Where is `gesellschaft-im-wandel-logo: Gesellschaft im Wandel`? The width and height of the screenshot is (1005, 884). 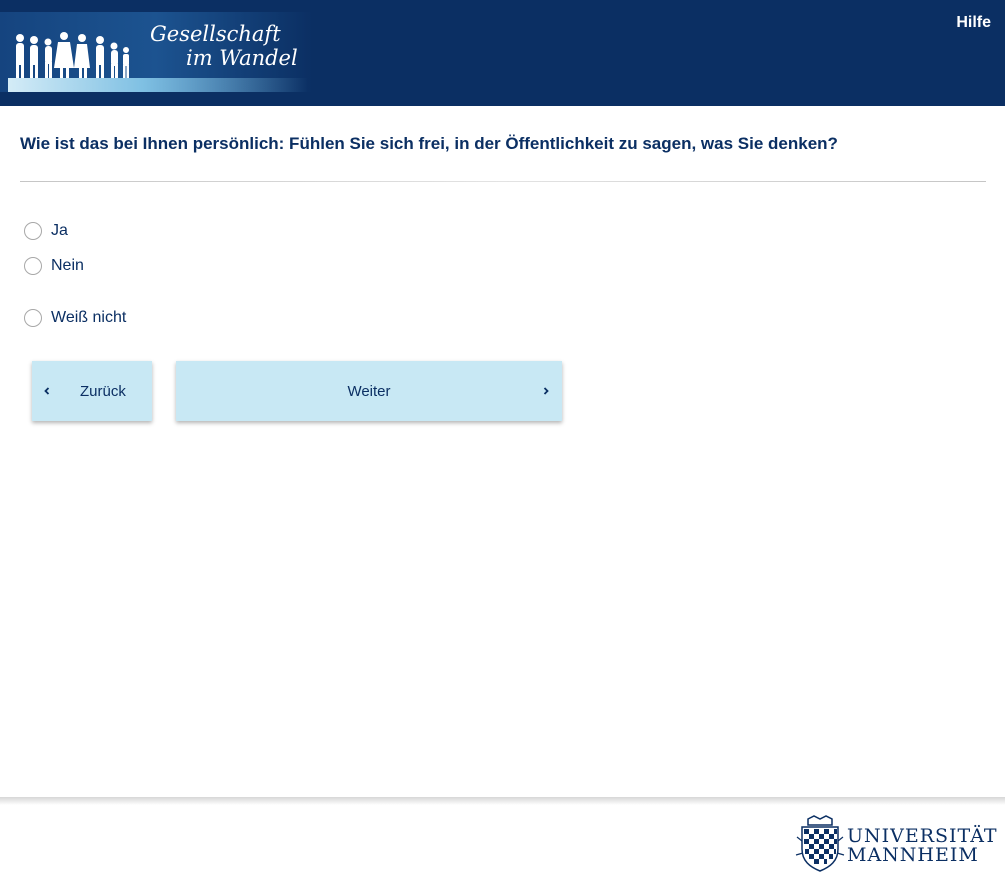 gesellschaft-im-wandel-logo: Gesellschaft im Wandel is located at coordinates (156, 52).